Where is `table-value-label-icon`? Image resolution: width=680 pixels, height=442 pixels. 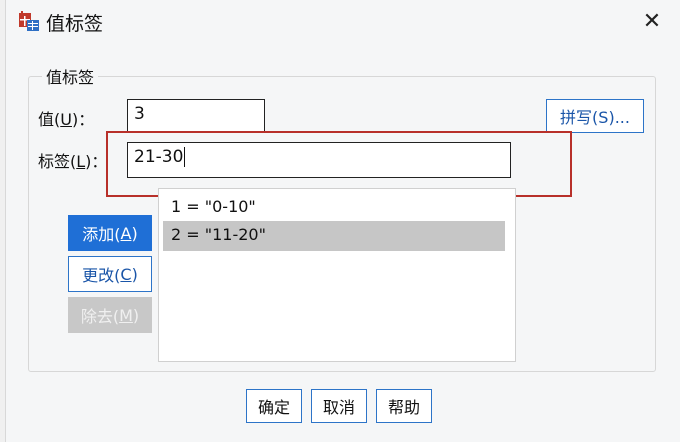
table-value-label-icon is located at coordinates (29, 21).